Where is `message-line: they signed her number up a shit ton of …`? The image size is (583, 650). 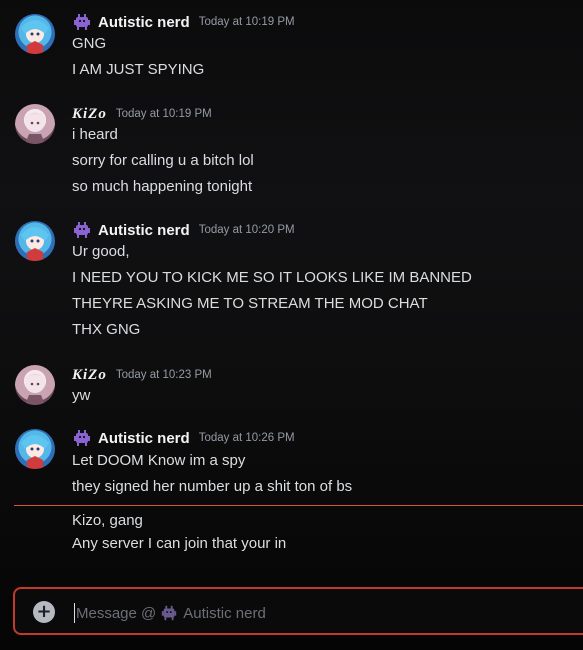
message-line: they signed her number up a shit ton of … is located at coordinates (212, 486).